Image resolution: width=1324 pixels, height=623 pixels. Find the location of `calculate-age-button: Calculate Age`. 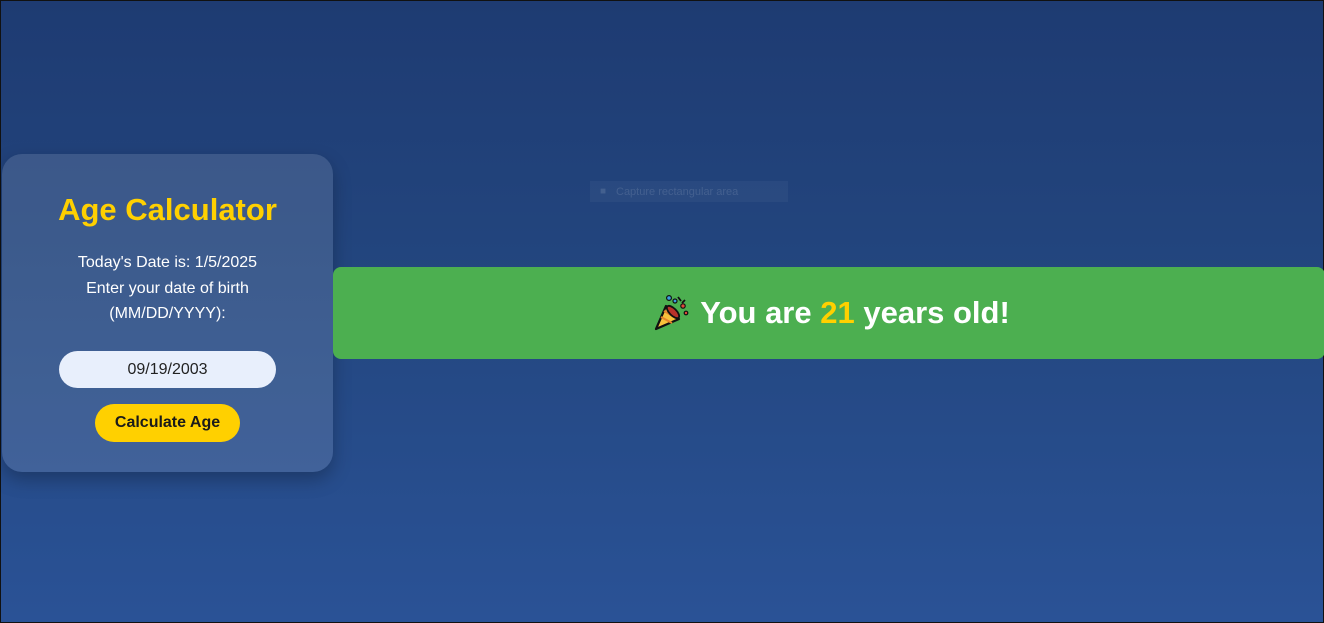

calculate-age-button: Calculate Age is located at coordinates (167, 423).